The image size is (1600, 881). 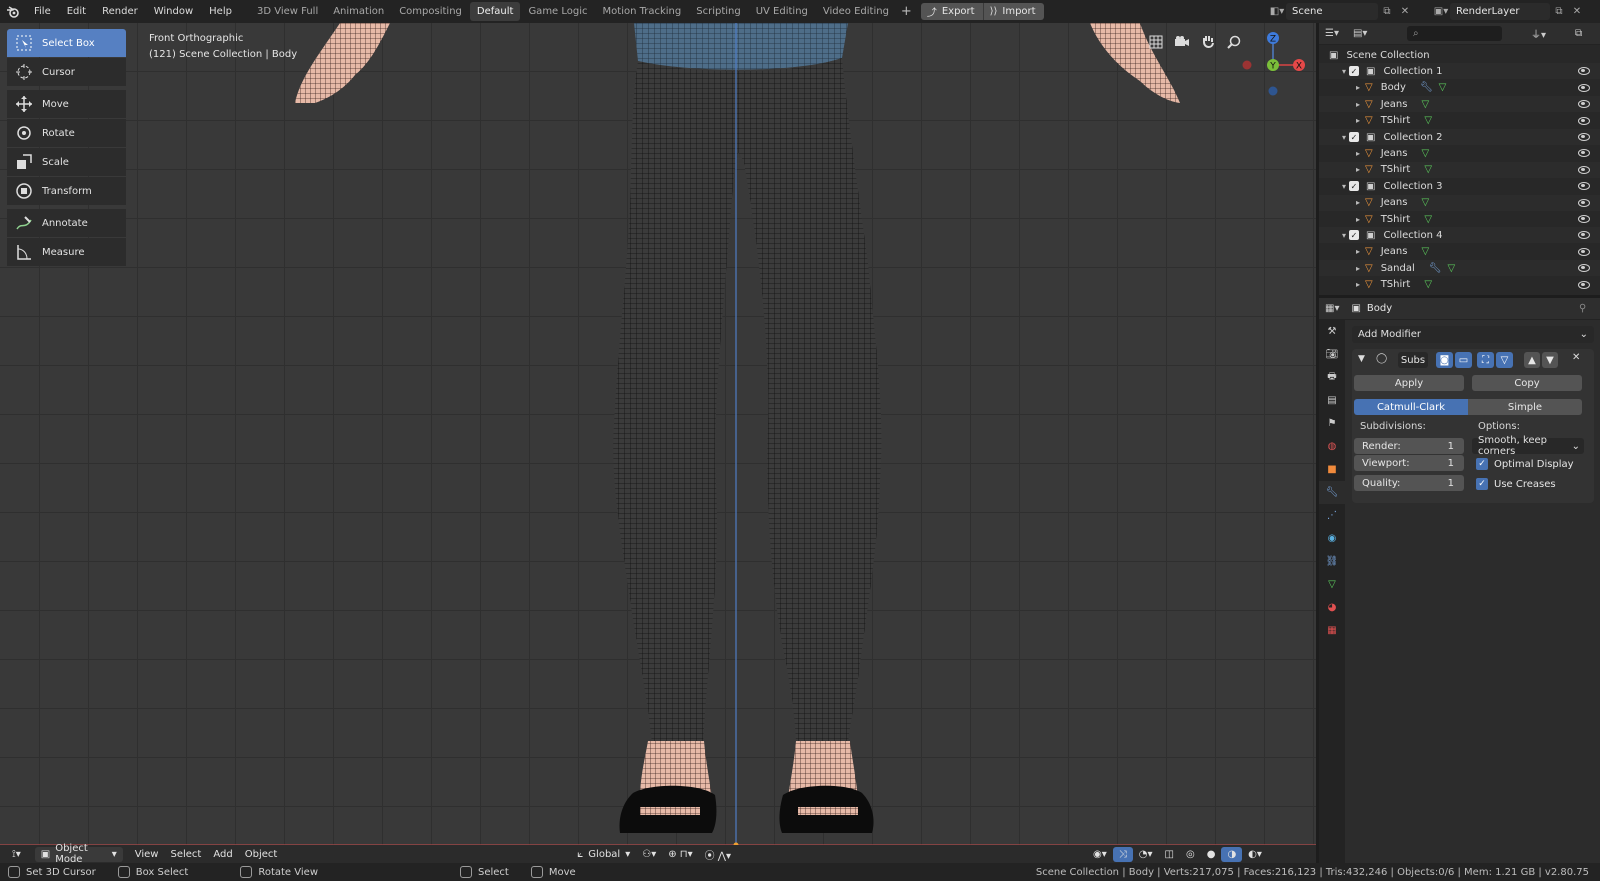 What do you see at coordinates (1332, 538) in the screenshot?
I see `physics-icon: ◉` at bounding box center [1332, 538].